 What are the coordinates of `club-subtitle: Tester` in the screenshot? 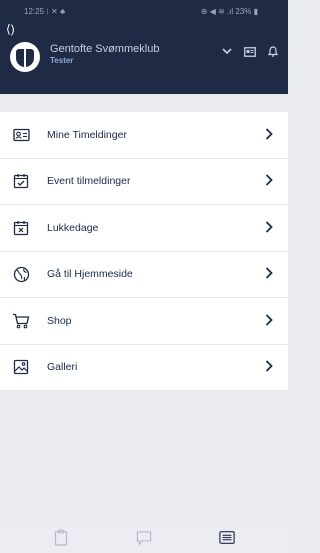 It's located at (62, 60).